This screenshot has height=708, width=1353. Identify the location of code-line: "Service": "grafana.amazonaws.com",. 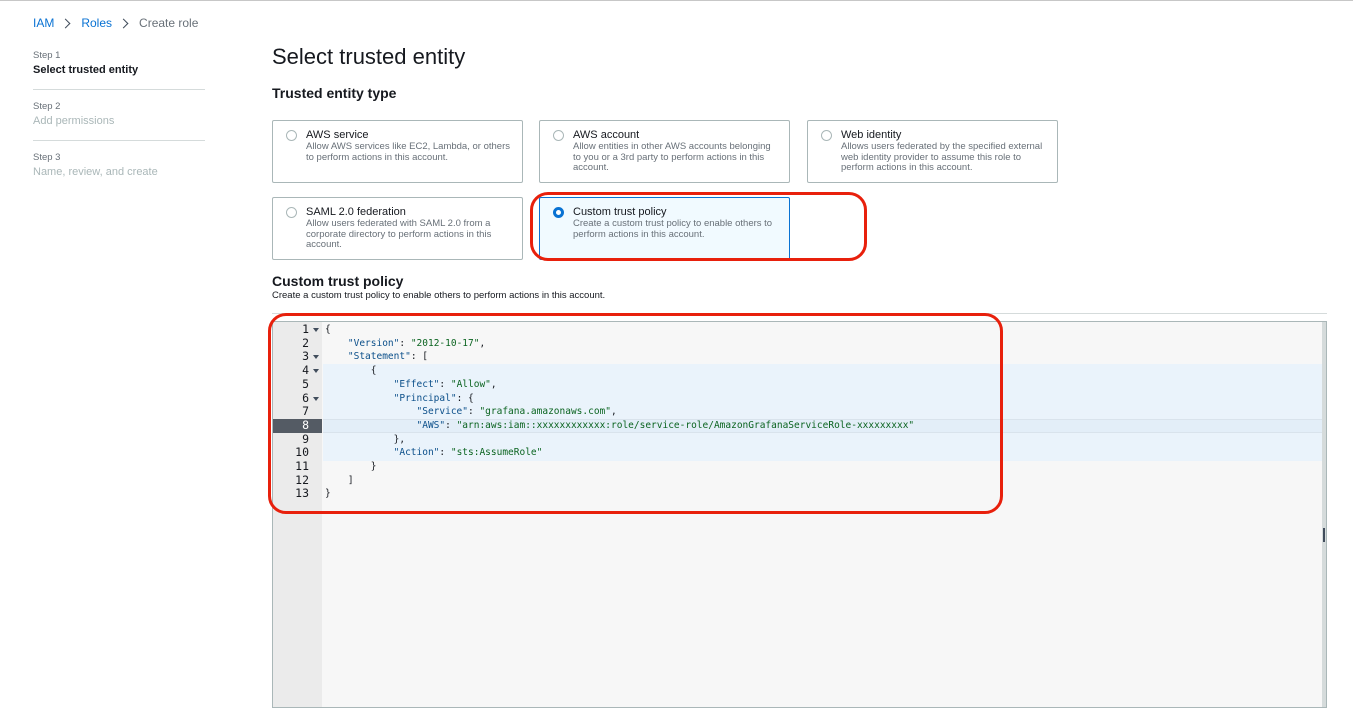
(516, 412).